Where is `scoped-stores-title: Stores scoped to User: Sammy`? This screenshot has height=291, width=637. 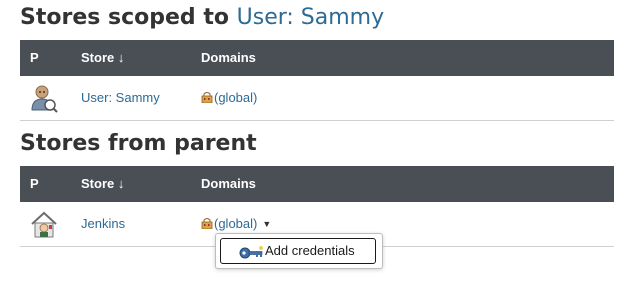 scoped-stores-title: Stores scoped to User: Sammy is located at coordinates (202, 18).